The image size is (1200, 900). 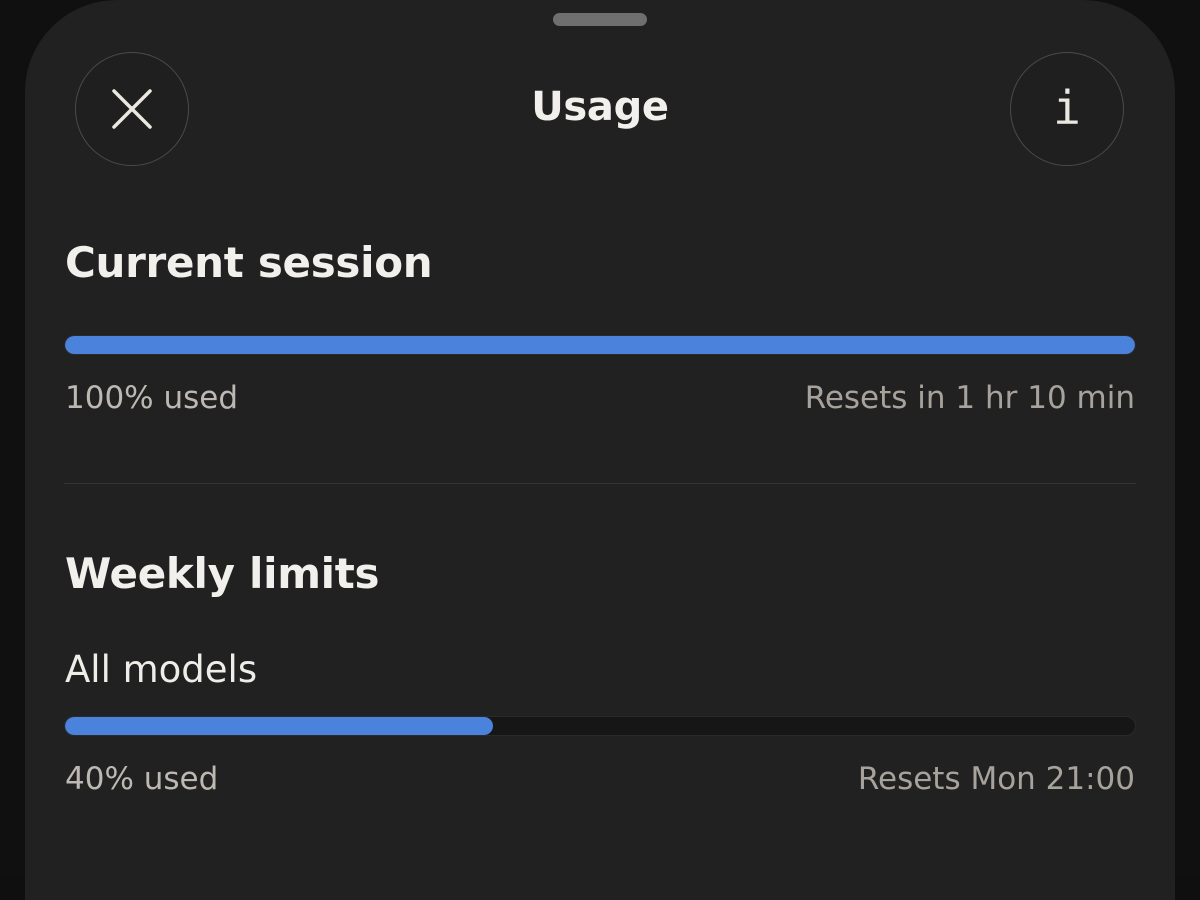 What do you see at coordinates (249, 262) in the screenshot?
I see `current-session-heading: Current session` at bounding box center [249, 262].